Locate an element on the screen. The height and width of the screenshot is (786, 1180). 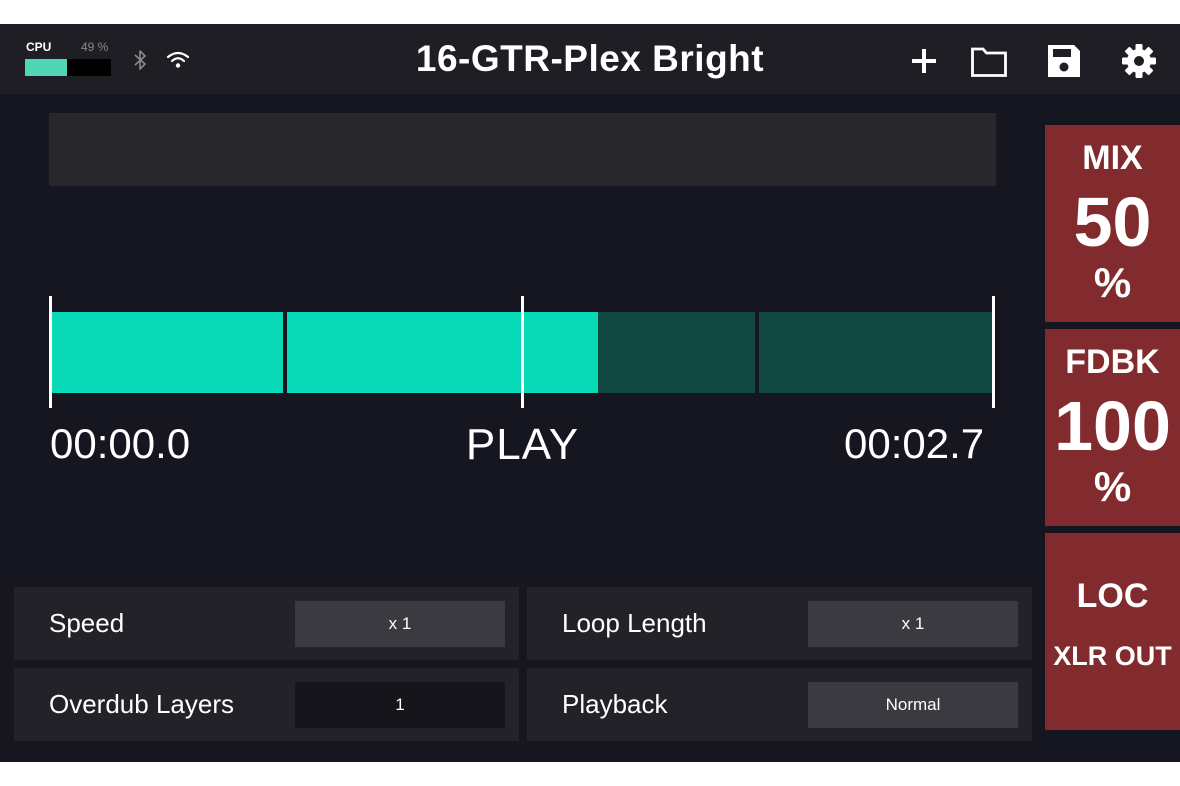
fdbk-knob-button: FDBK 100 % is located at coordinates (1112, 427).